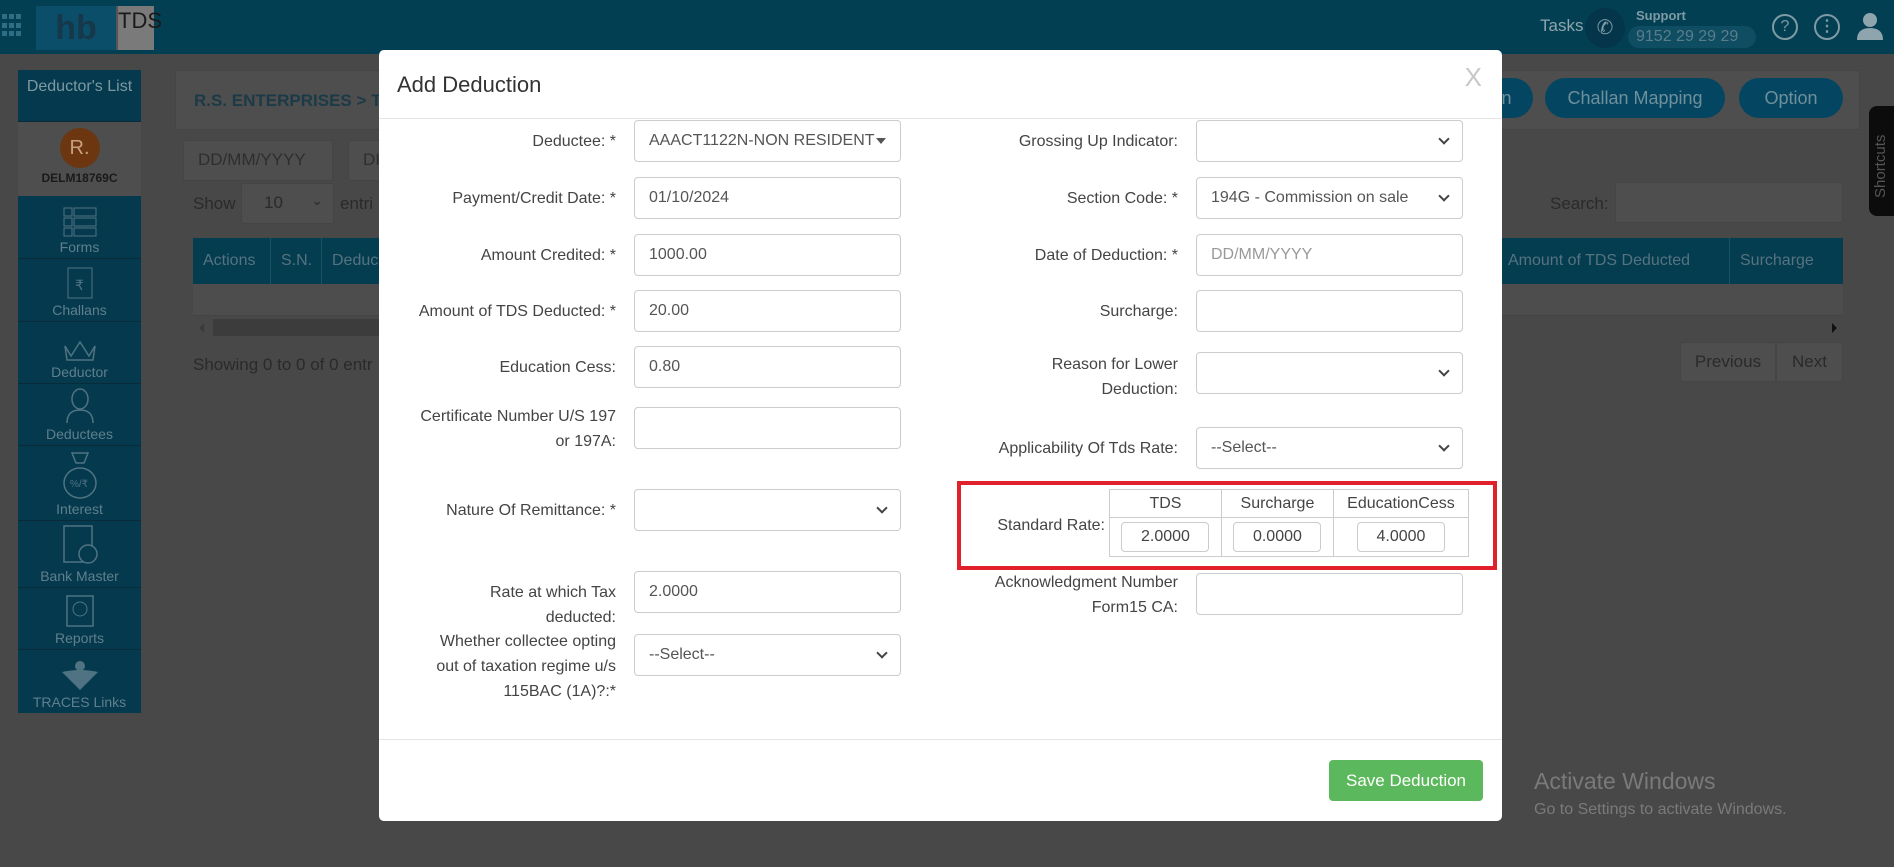 The width and height of the screenshot is (1894, 867). I want to click on next-button: Next, so click(1809, 362).